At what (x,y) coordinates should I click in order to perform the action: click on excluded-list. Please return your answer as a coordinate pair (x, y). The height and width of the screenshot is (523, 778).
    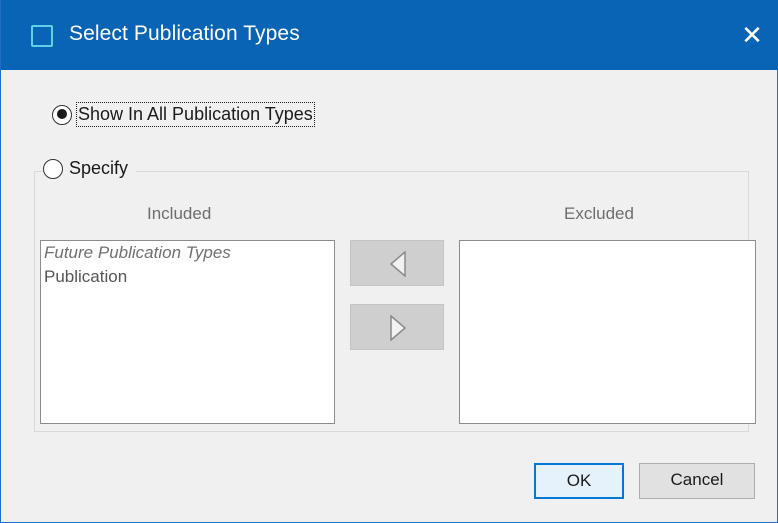
    Looking at the image, I should click on (607, 332).